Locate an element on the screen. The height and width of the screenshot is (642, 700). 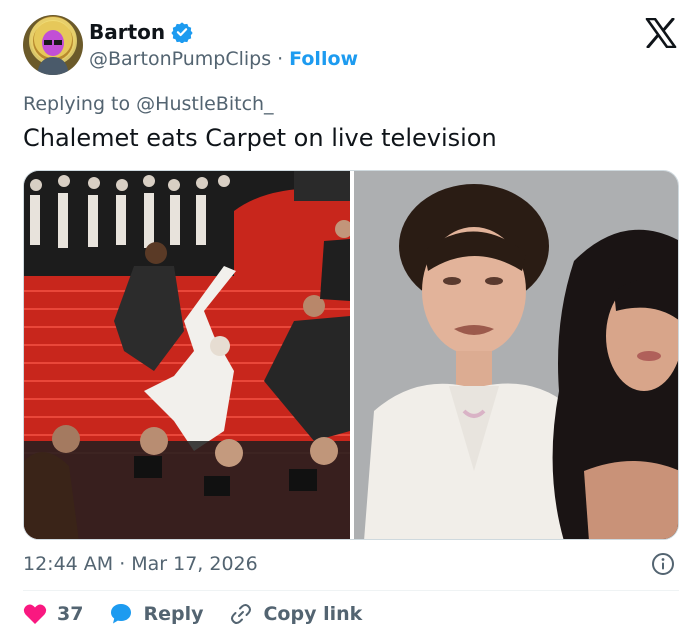
timestamp-time: 12:44 AM is located at coordinates (68, 564).